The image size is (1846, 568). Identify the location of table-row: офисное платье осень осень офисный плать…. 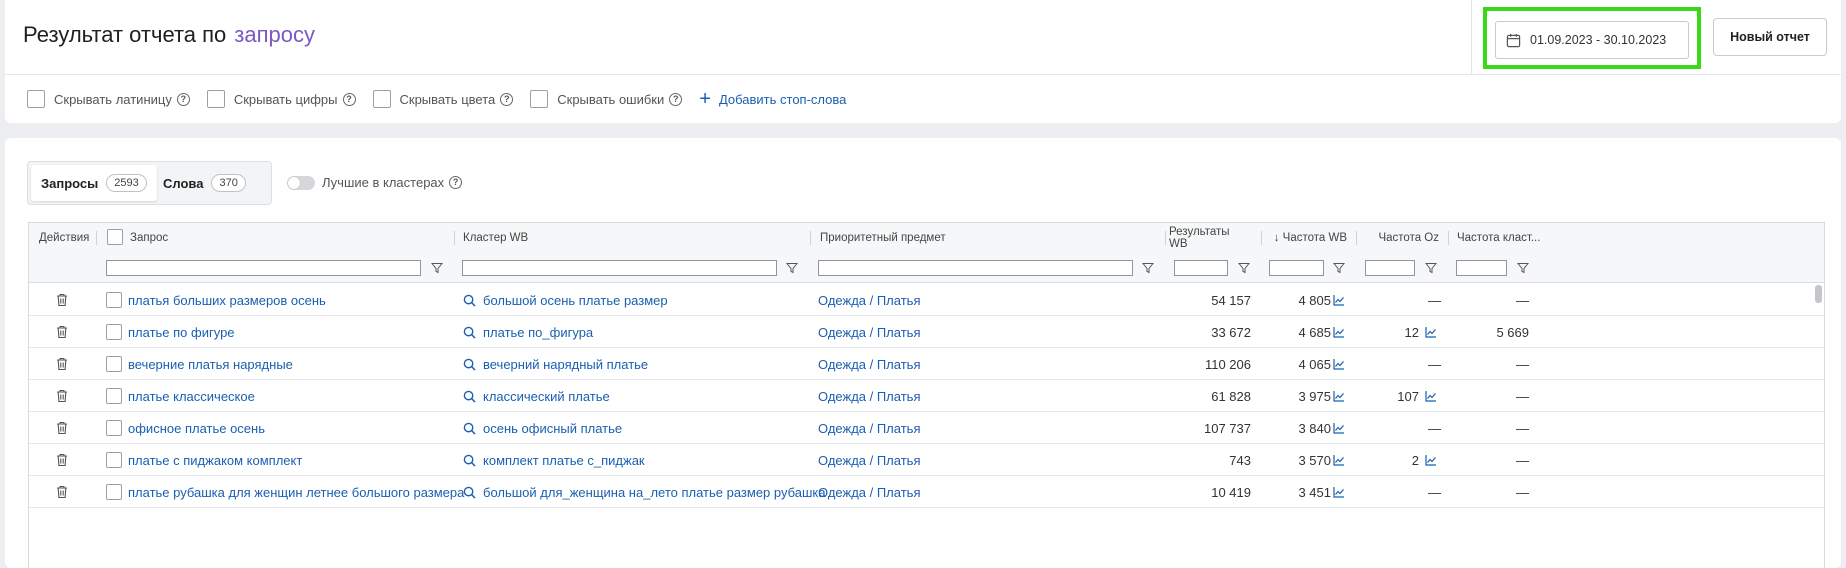
(926, 428).